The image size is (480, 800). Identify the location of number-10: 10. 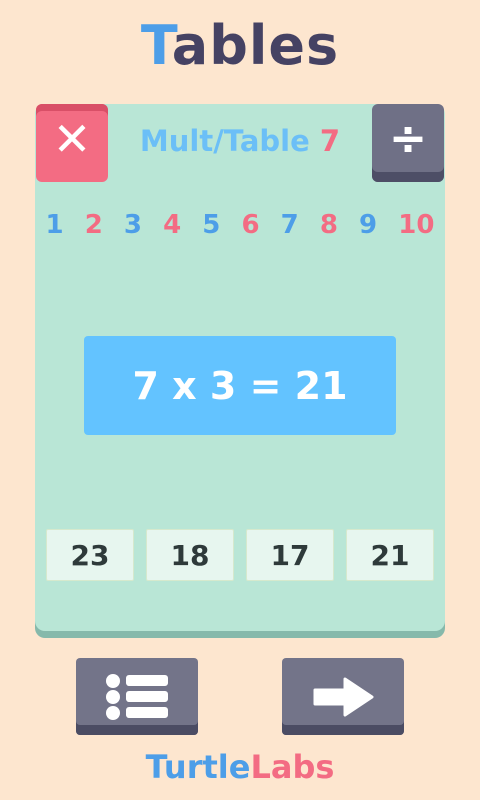
(416, 225).